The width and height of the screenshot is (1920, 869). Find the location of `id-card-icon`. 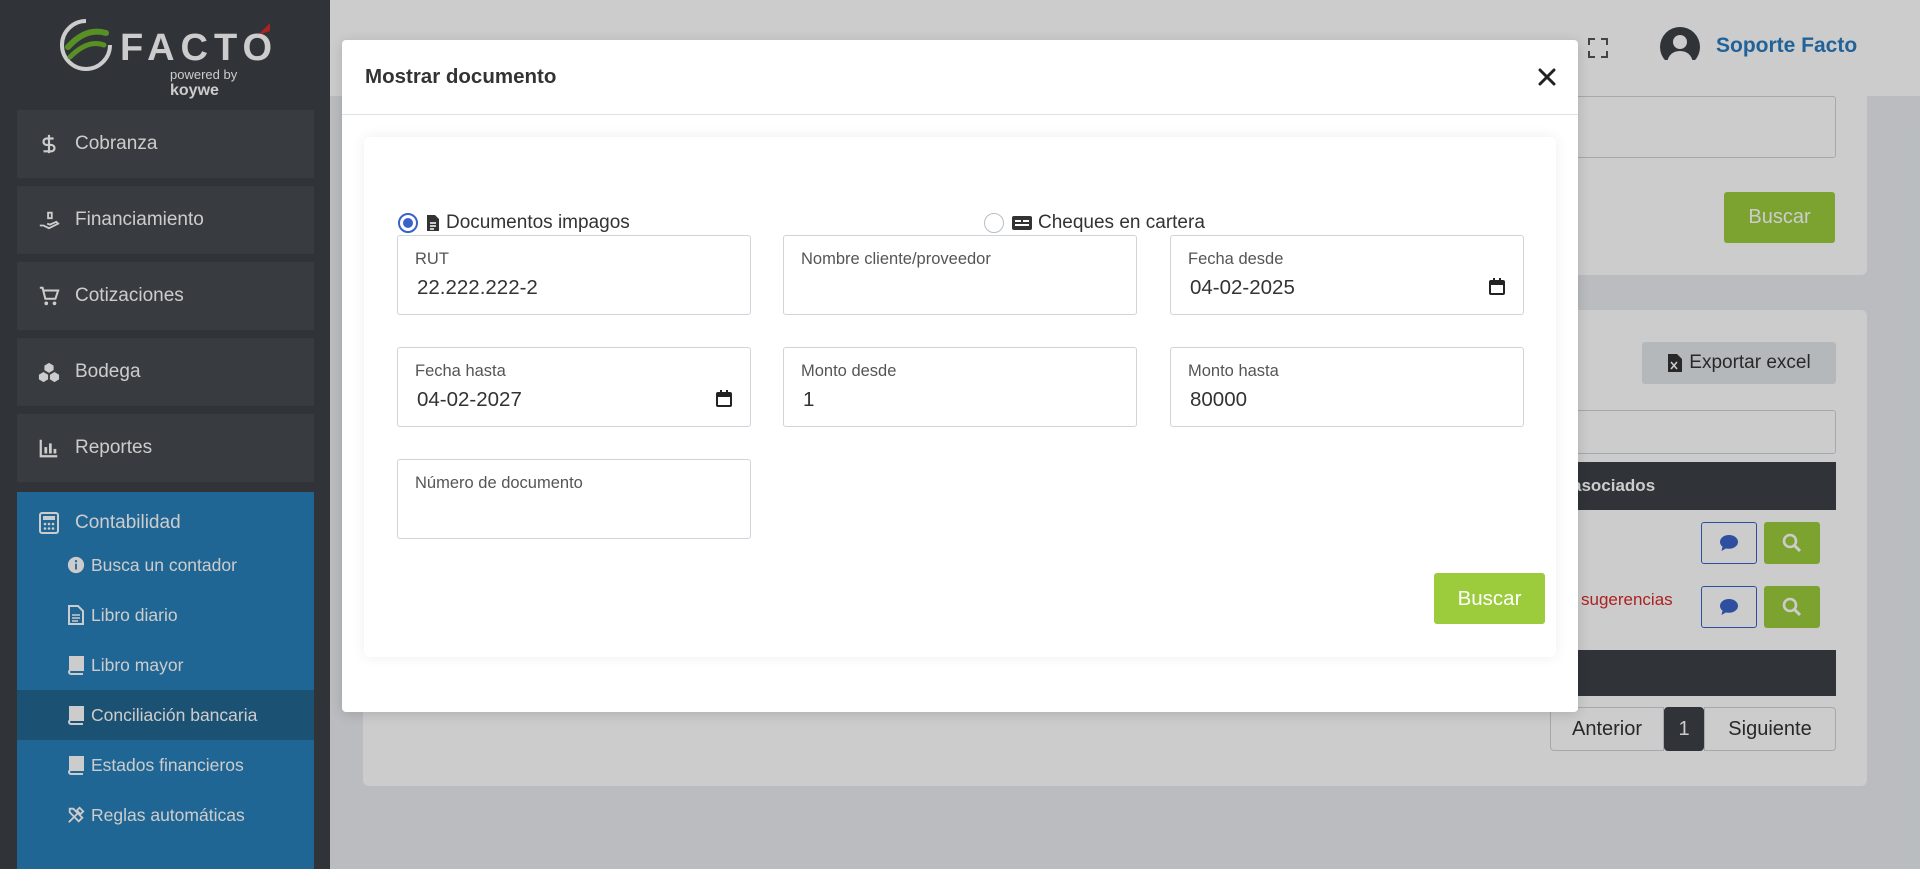

id-card-icon is located at coordinates (1022, 223).